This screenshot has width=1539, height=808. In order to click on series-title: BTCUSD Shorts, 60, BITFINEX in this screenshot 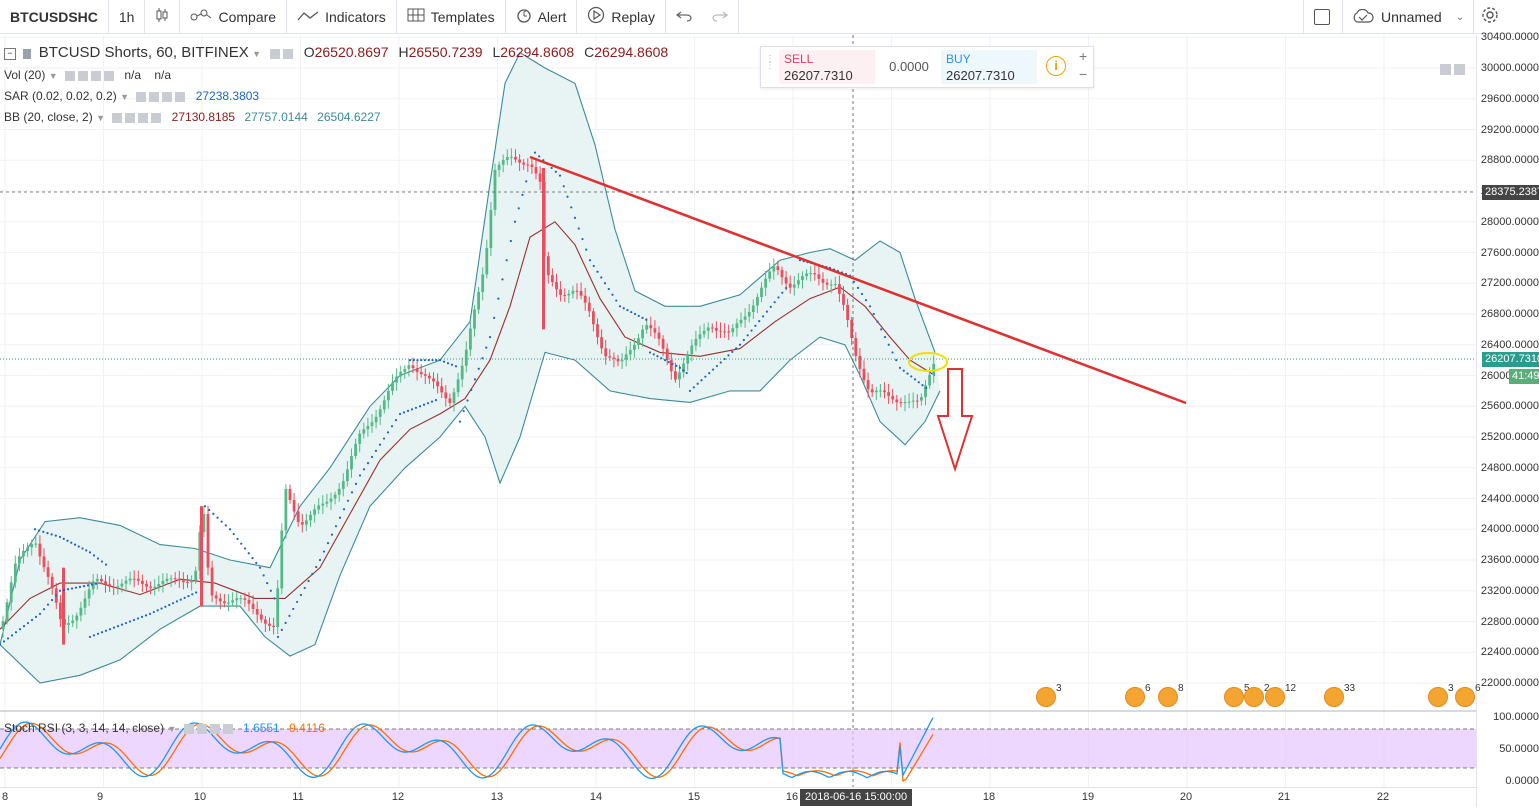, I will do `click(144, 52)`.